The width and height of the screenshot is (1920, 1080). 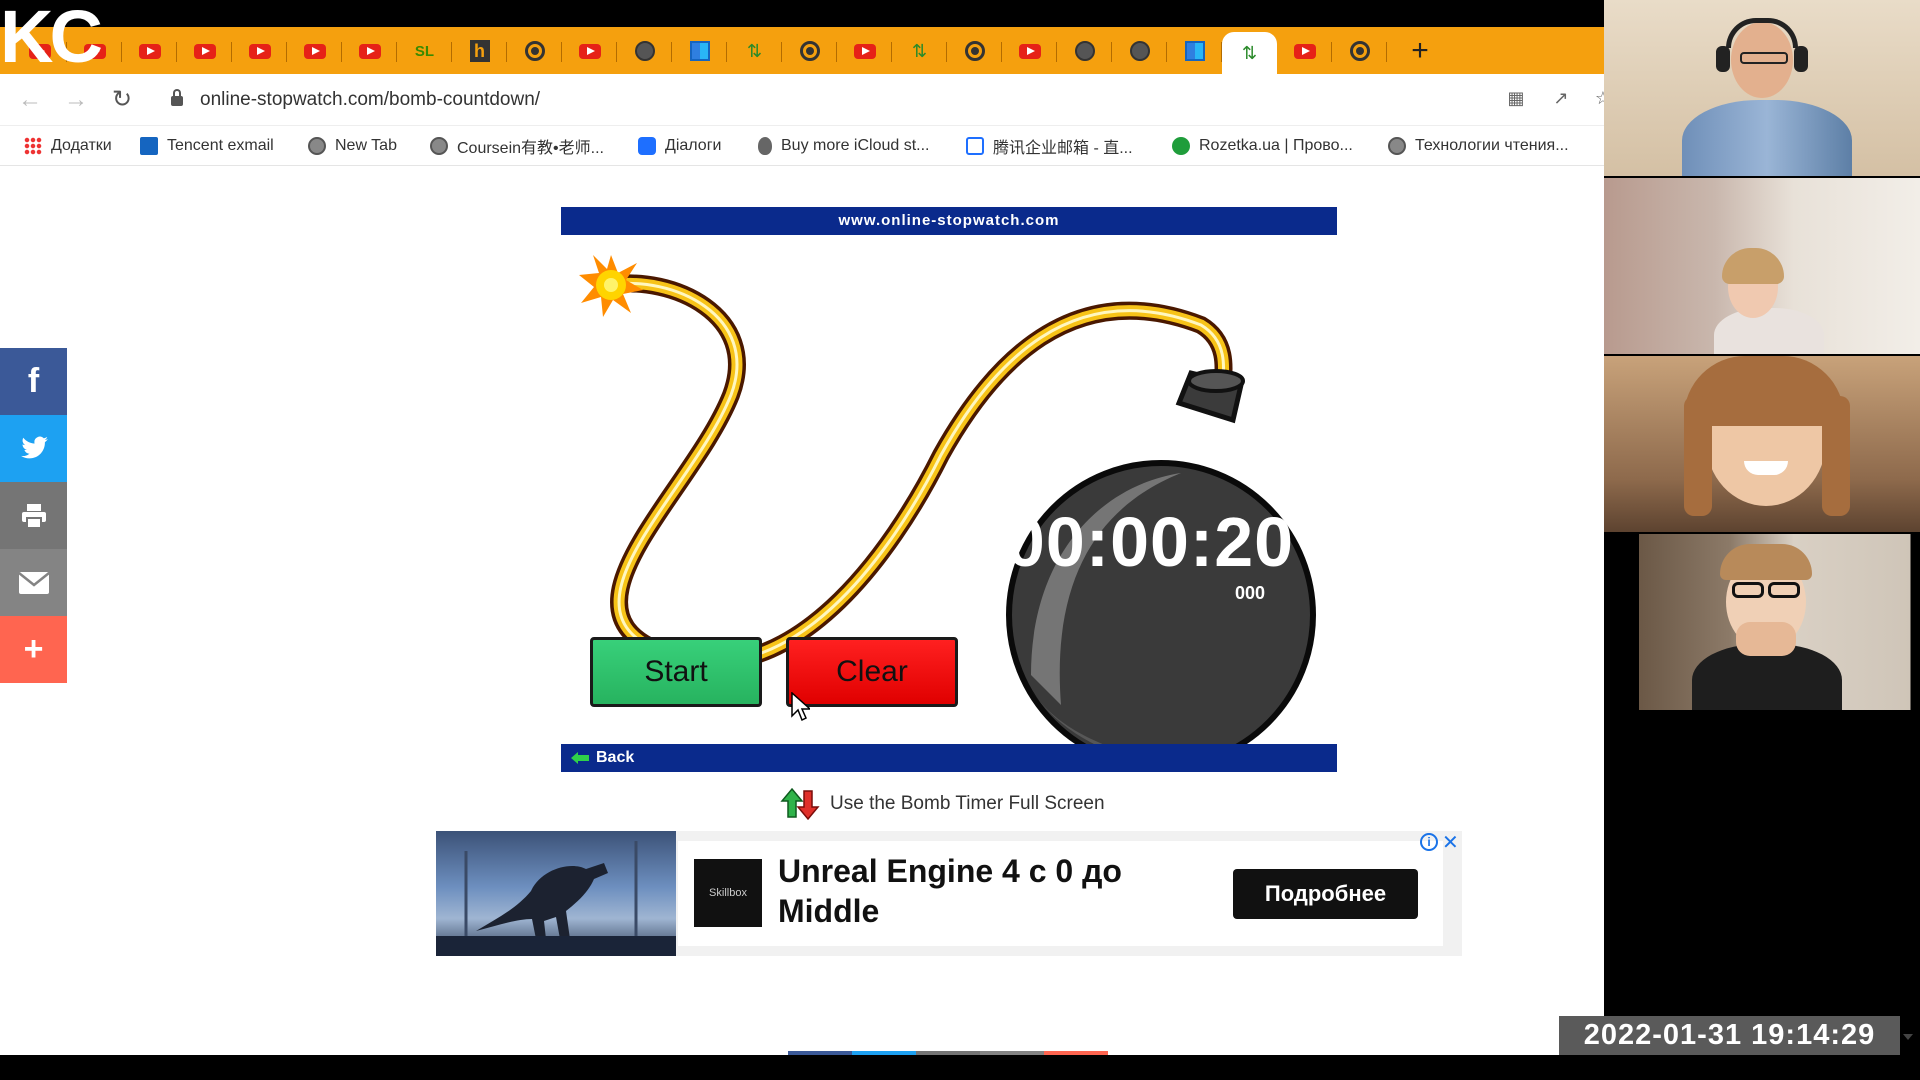 I want to click on browser-tab: h, so click(x=479, y=51).